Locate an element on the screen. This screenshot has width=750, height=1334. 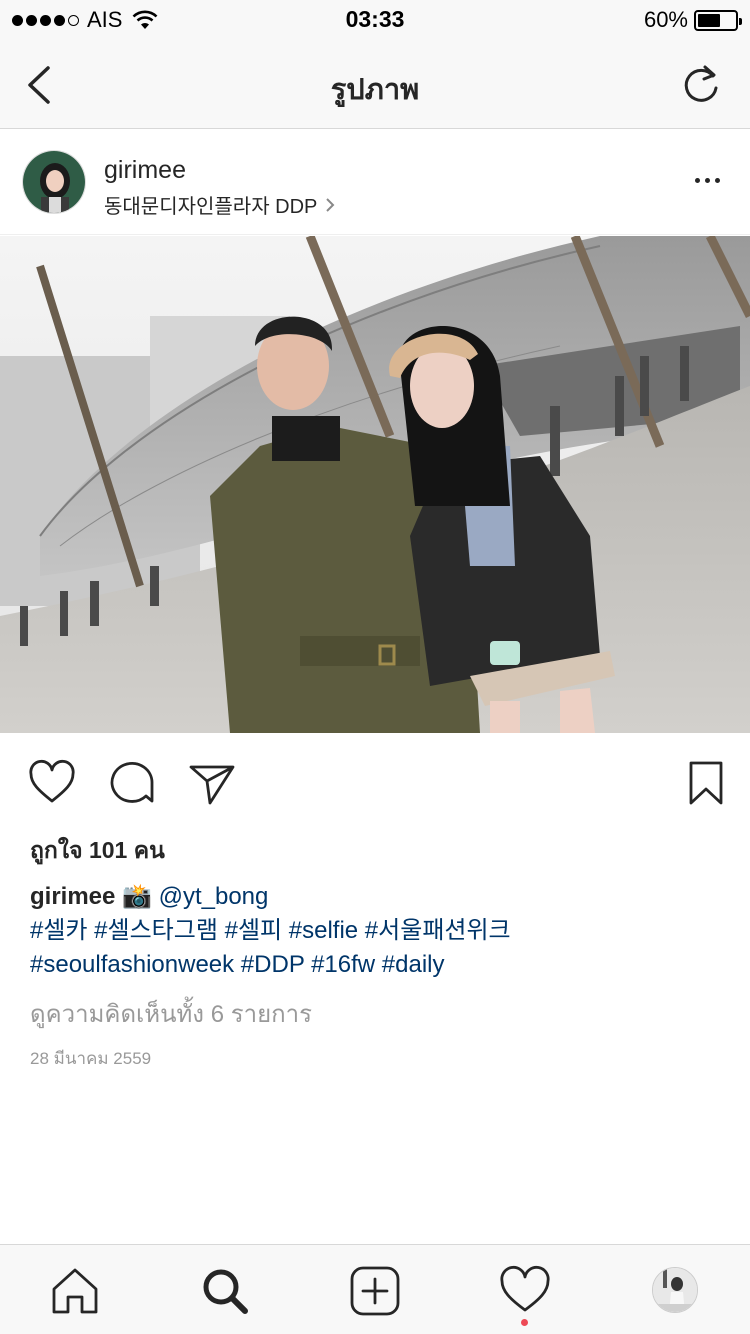
post-location: 동대문디자인플라자 DDP is located at coordinates (219, 204).